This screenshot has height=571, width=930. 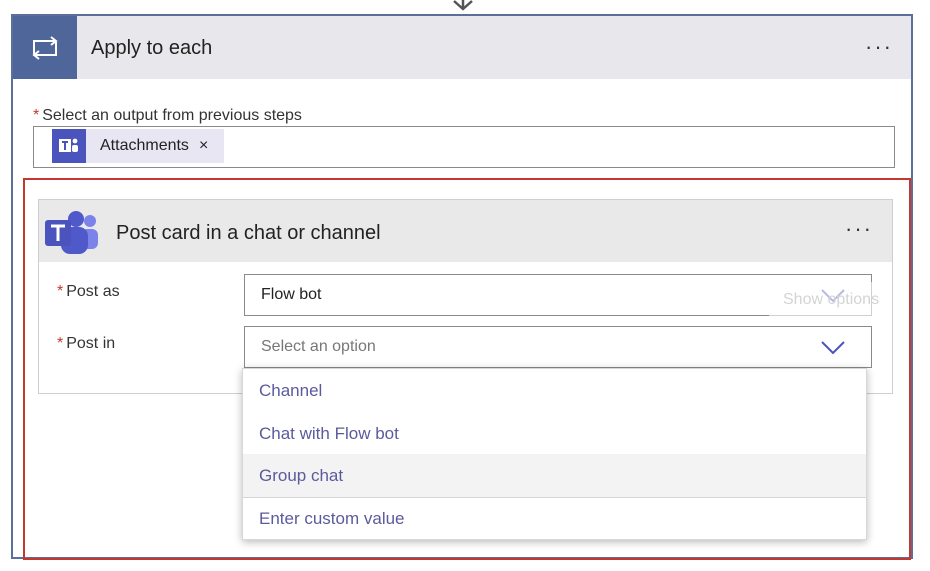 What do you see at coordinates (554, 433) in the screenshot?
I see `option-chat-with-flow-bot: Chat with Flow bot` at bounding box center [554, 433].